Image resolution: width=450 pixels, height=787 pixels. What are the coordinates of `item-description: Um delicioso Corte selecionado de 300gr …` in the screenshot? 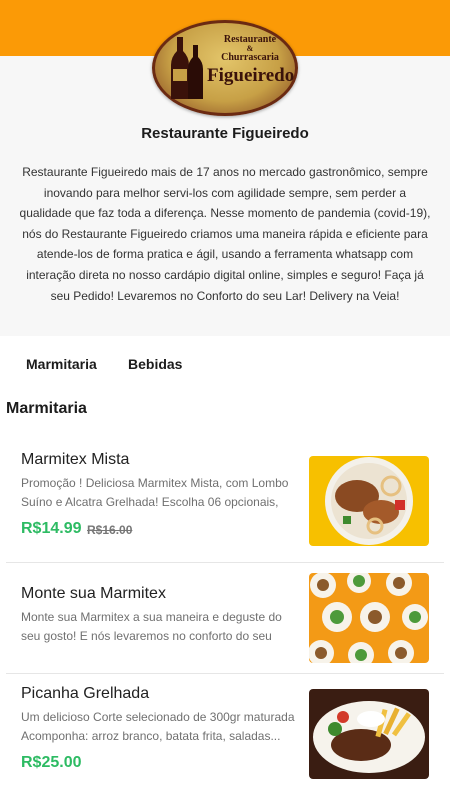 It's located at (158, 726).